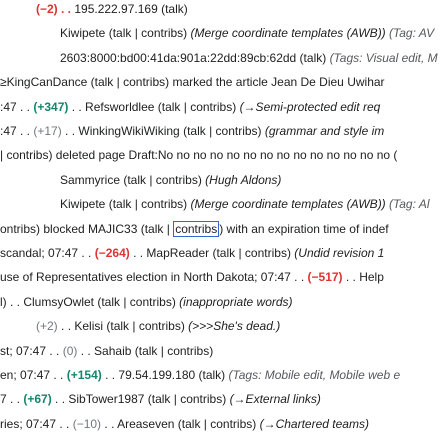 This screenshot has width=448, height=448. I want to click on log-entry-meta: (−264), so click(112, 253).